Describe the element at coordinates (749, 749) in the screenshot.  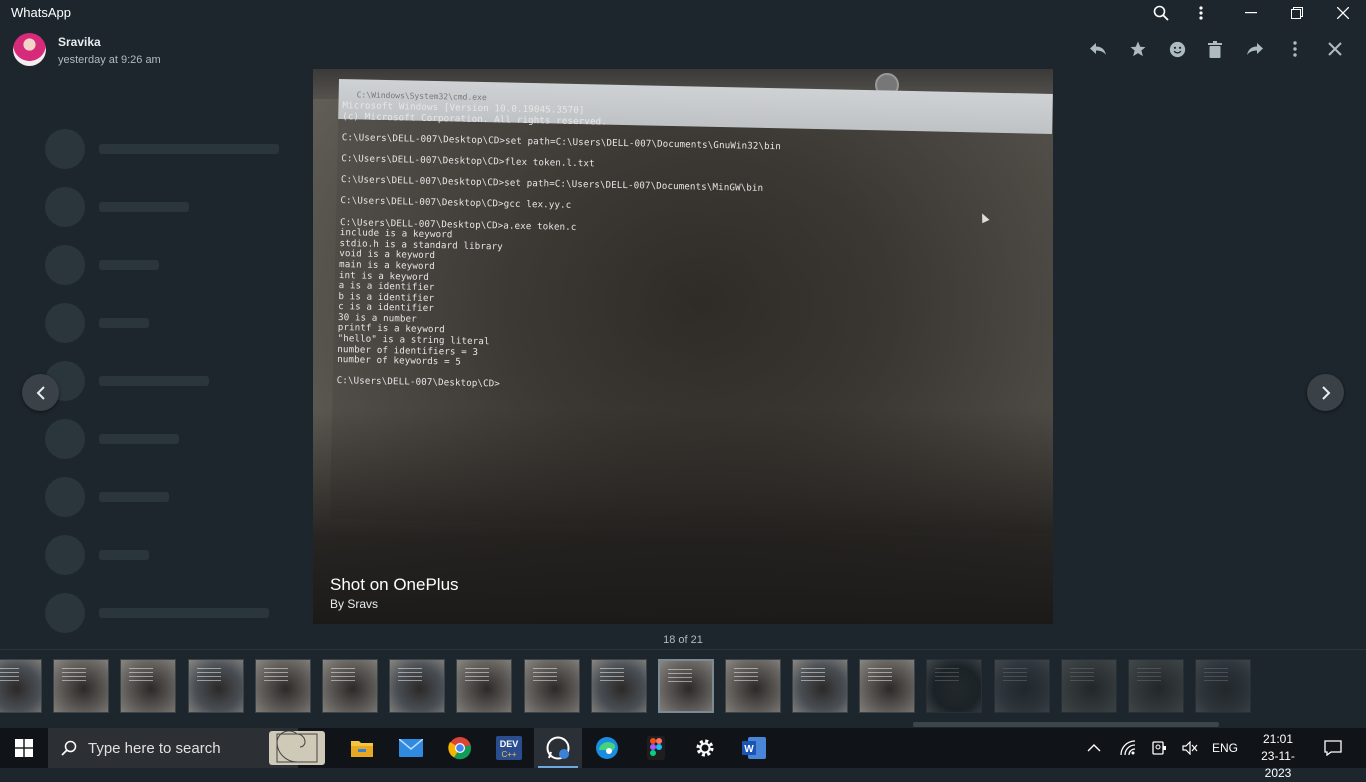
I see `svg-text: W` at that location.